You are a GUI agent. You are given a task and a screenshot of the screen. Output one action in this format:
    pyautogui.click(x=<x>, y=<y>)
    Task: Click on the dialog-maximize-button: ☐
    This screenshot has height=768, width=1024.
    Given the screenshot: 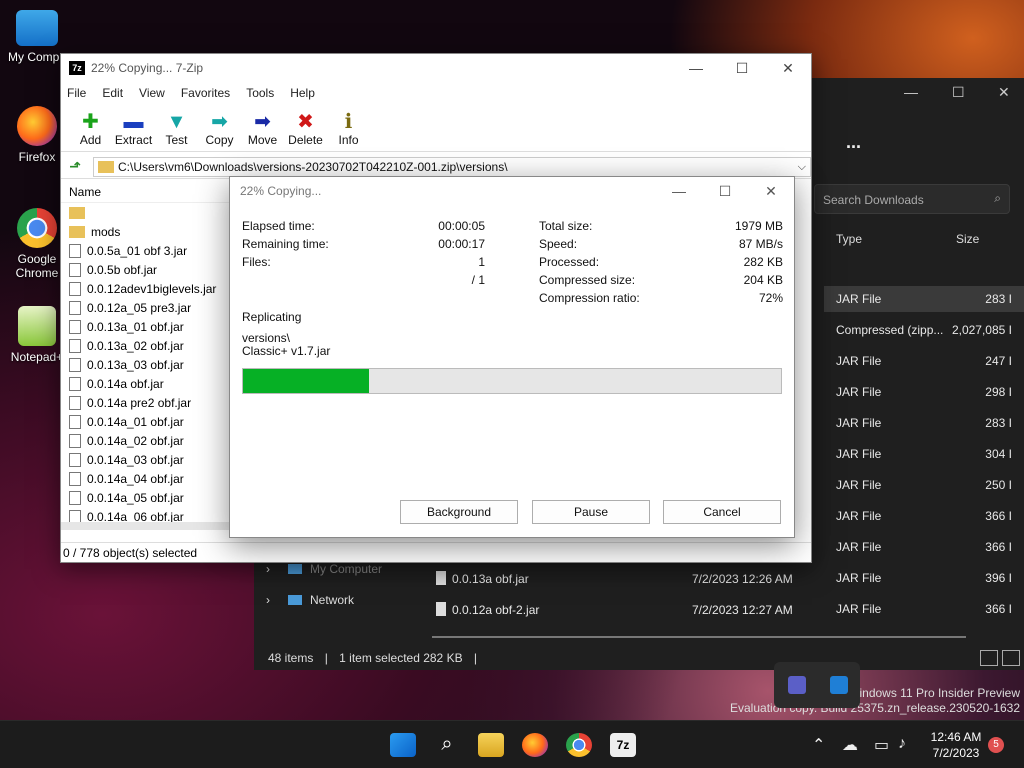 What is the action you would take?
    pyautogui.click(x=725, y=191)
    